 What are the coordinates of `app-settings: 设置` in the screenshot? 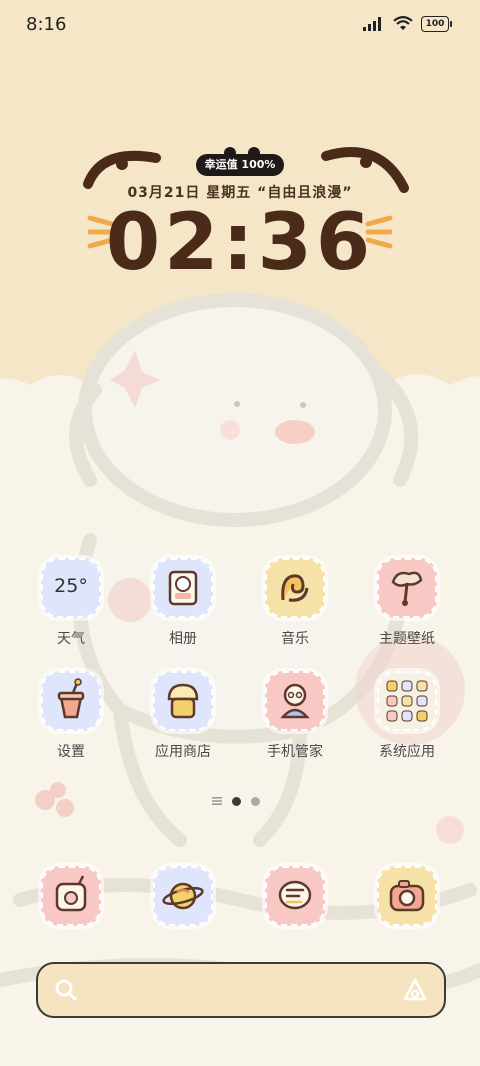 It's located at (71, 716).